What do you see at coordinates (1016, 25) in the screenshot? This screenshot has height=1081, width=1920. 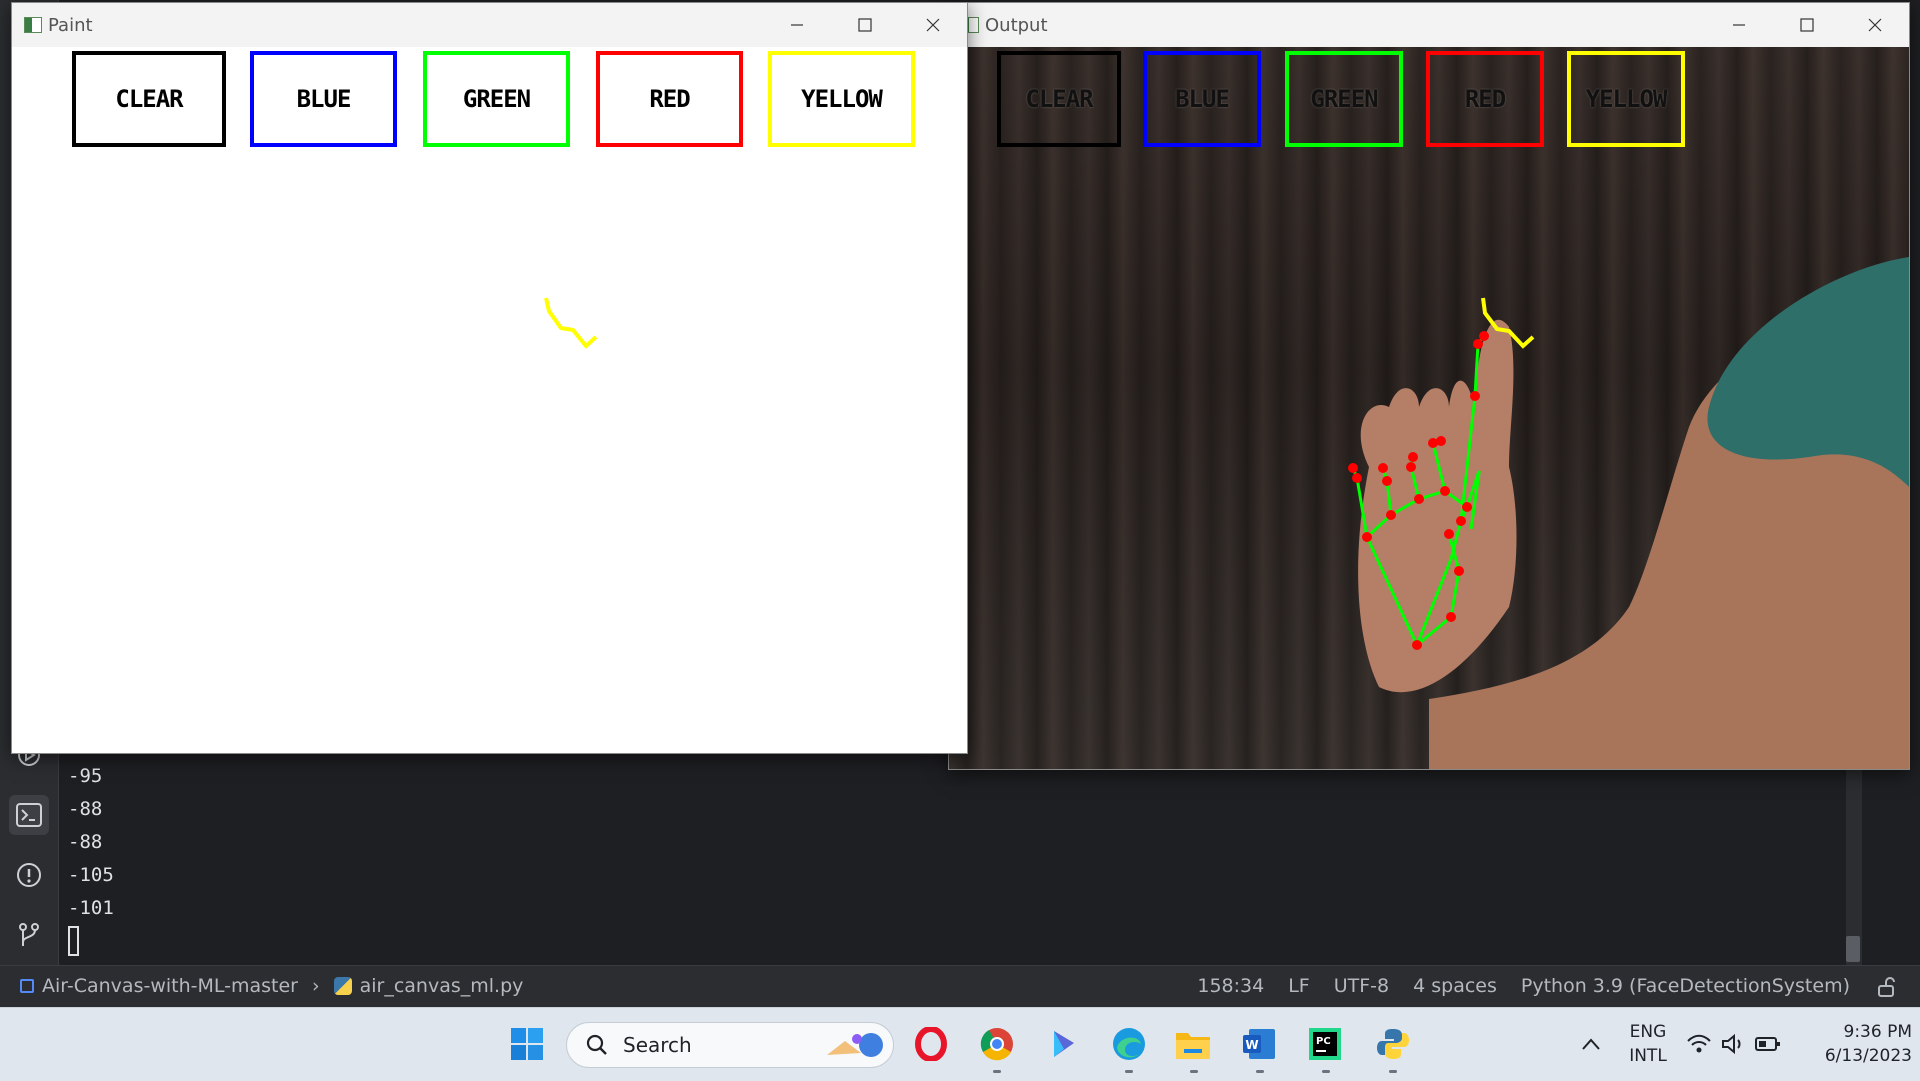 I see `output-window-title: Output` at bounding box center [1016, 25].